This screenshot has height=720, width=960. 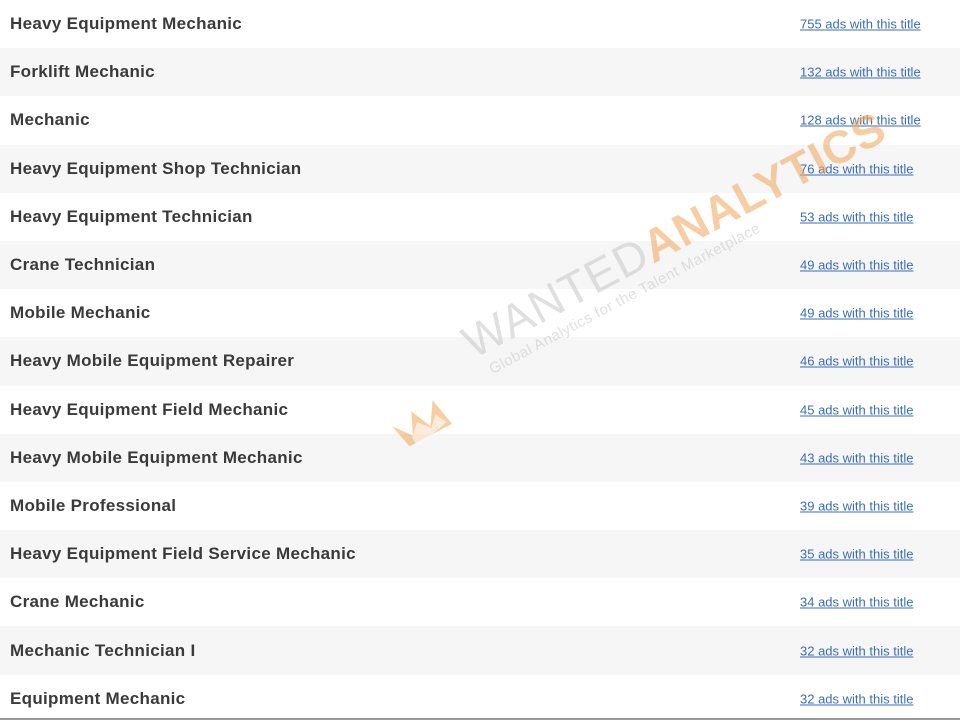 I want to click on ads-count-link: 755 ads with this title, so click(x=860, y=24).